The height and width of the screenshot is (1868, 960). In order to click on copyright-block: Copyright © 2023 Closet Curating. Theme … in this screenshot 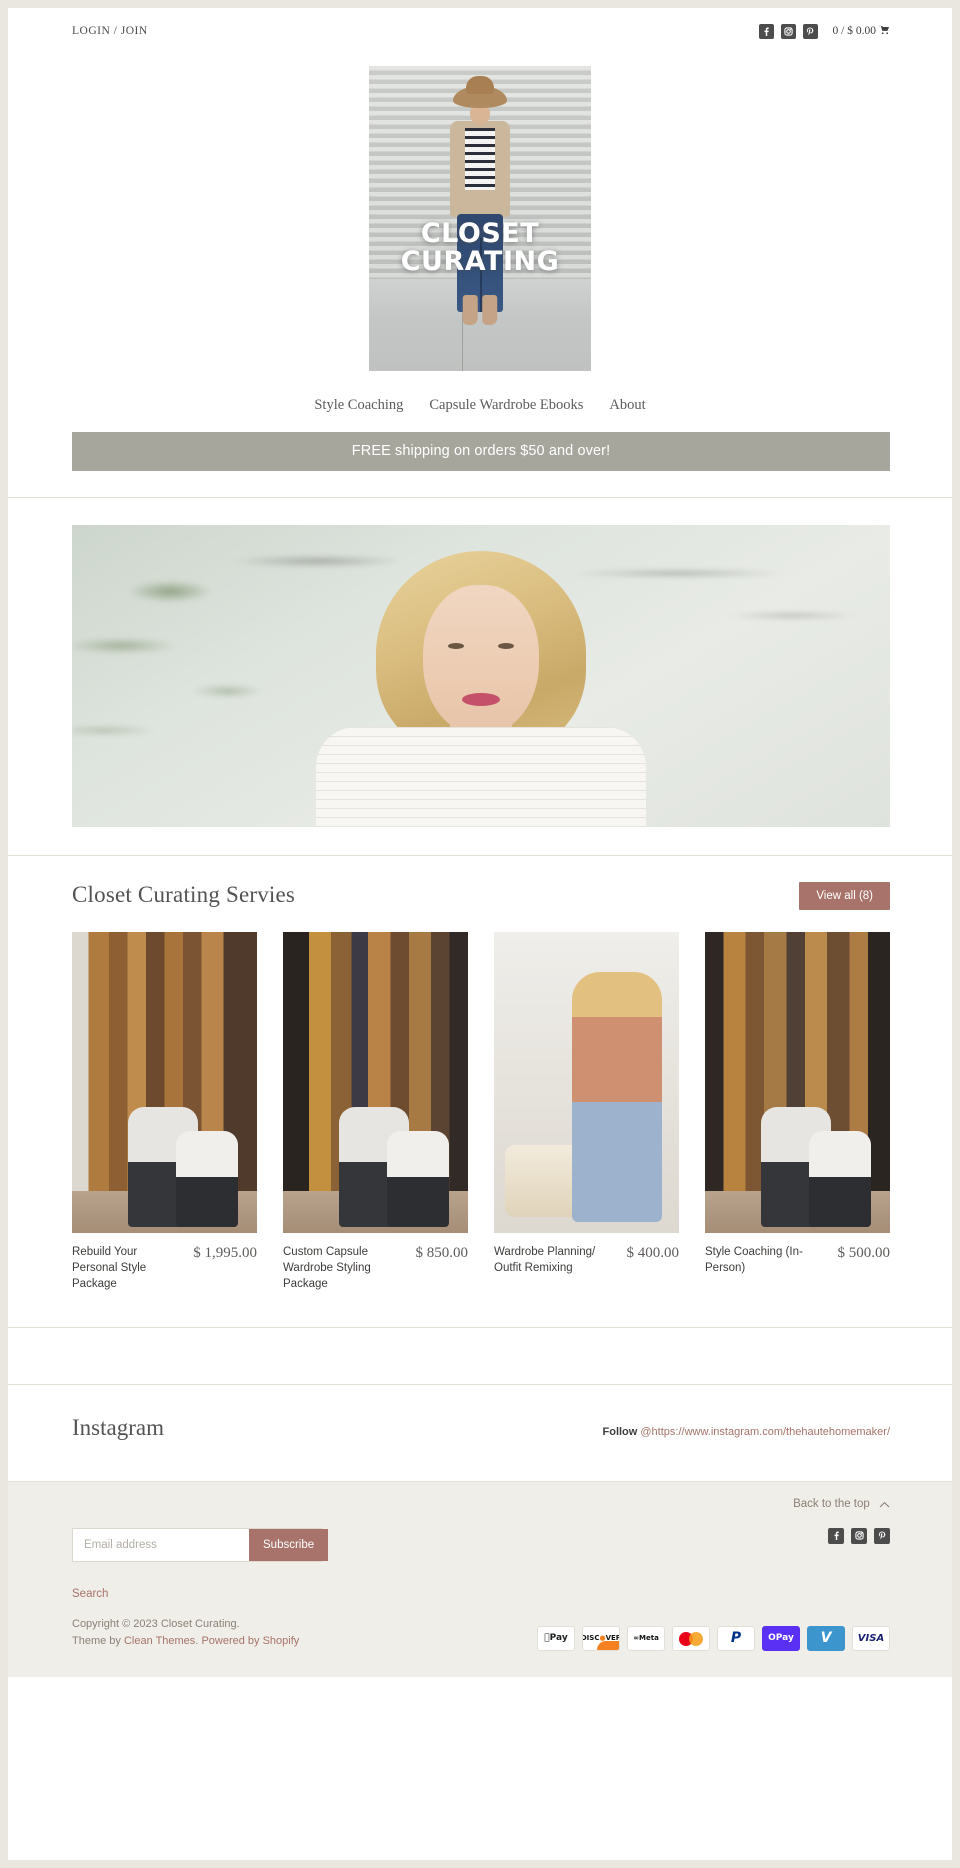, I will do `click(185, 1633)`.